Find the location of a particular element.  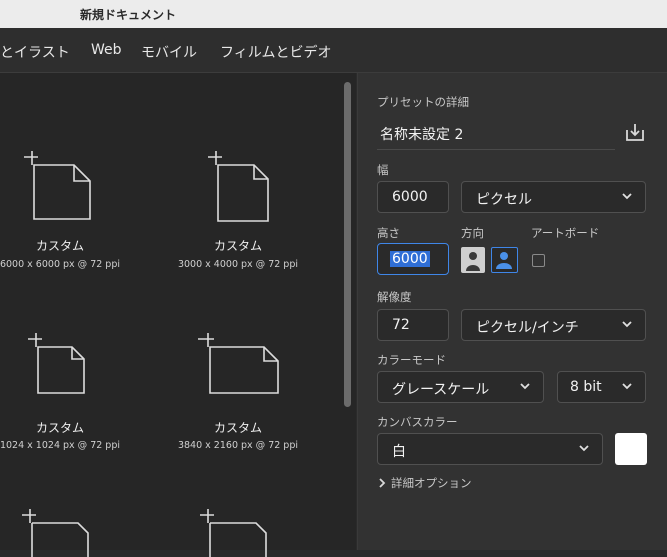

landscape-icon is located at coordinates (504, 260).